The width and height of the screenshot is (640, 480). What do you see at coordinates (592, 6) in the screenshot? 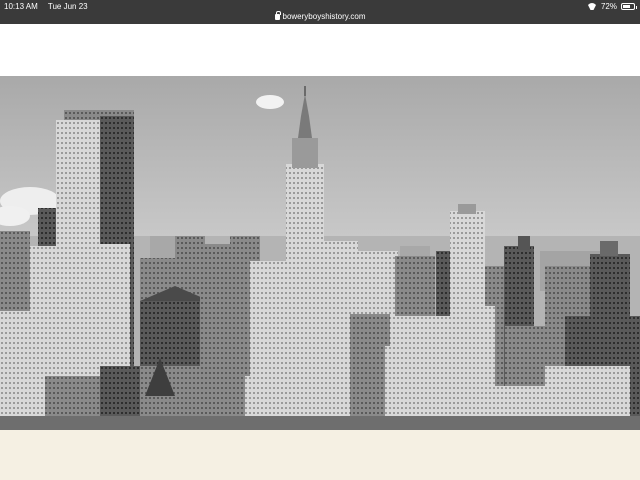
I see `wifi-icon` at bounding box center [592, 6].